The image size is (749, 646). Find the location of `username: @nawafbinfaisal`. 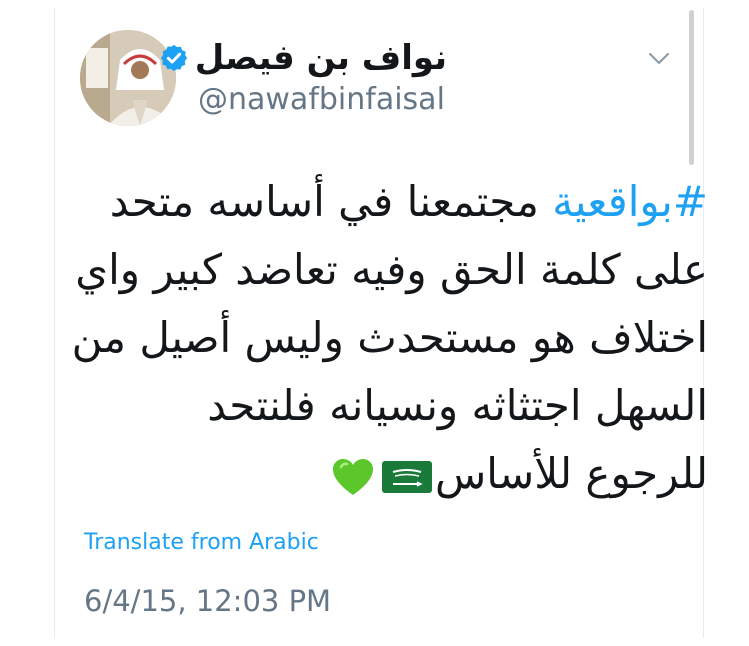

username: @nawafbinfaisal is located at coordinates (321, 100).